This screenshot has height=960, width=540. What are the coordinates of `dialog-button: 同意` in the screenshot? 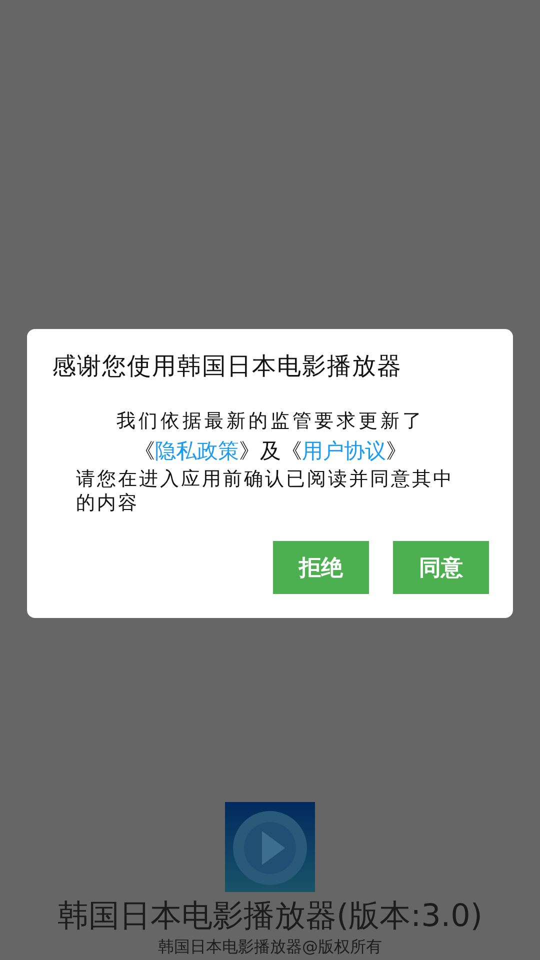 It's located at (441, 567).